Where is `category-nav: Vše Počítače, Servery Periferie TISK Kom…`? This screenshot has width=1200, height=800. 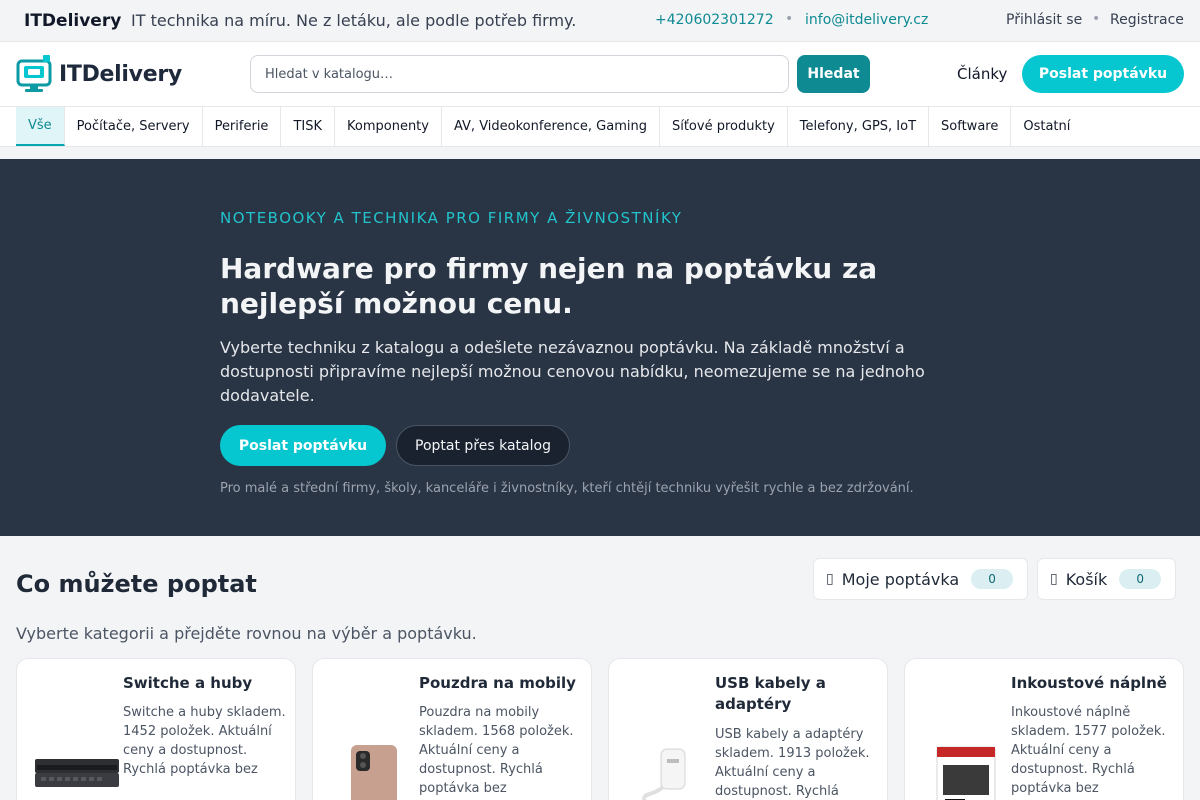 category-nav: Vše Počítače, Servery Periferie TISK Kom… is located at coordinates (600, 127).